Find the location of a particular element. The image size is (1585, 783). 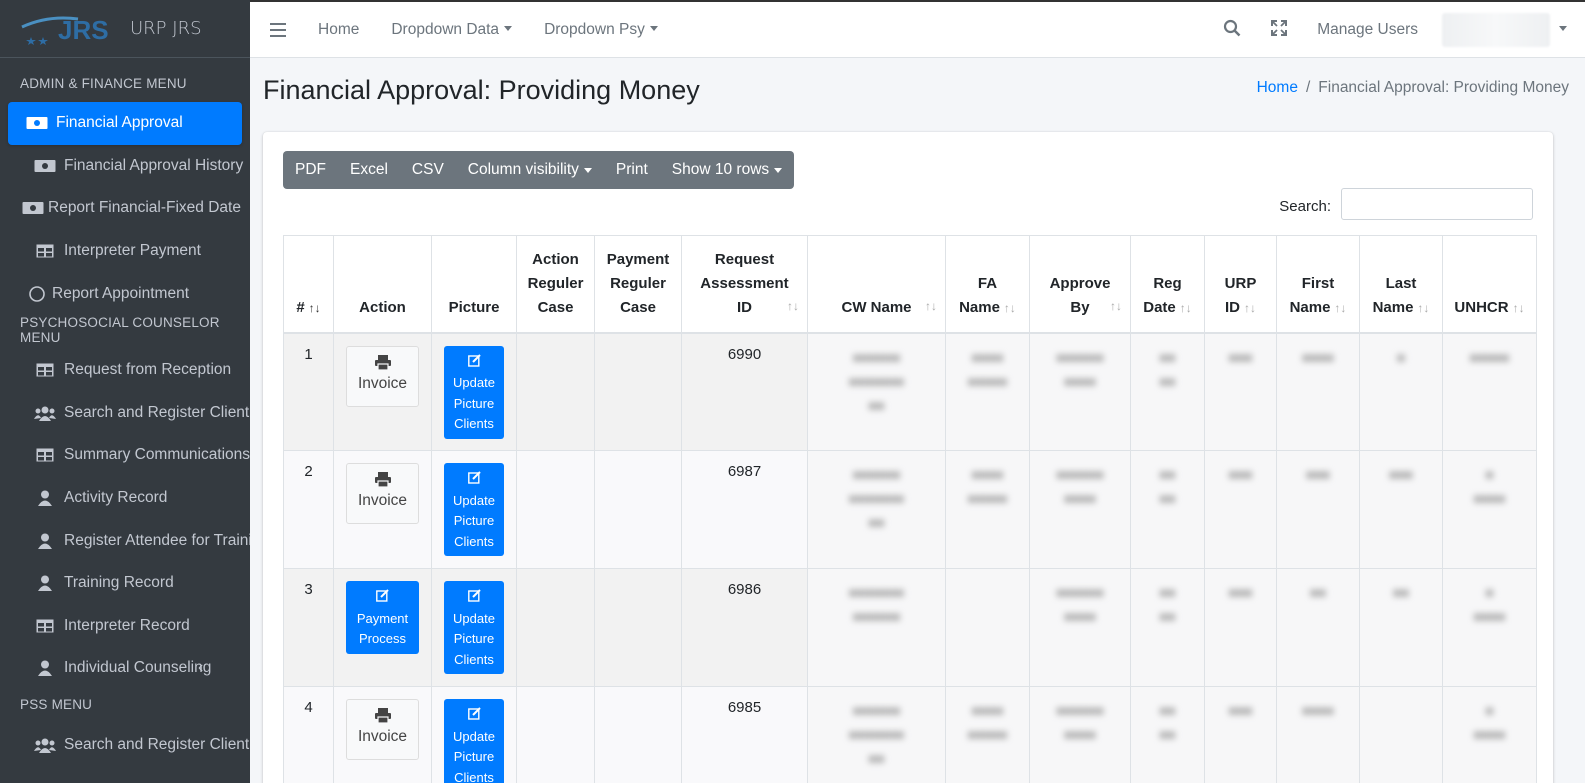

sidebar-item-interpreter-record: Interpreter Record is located at coordinates (125, 626).